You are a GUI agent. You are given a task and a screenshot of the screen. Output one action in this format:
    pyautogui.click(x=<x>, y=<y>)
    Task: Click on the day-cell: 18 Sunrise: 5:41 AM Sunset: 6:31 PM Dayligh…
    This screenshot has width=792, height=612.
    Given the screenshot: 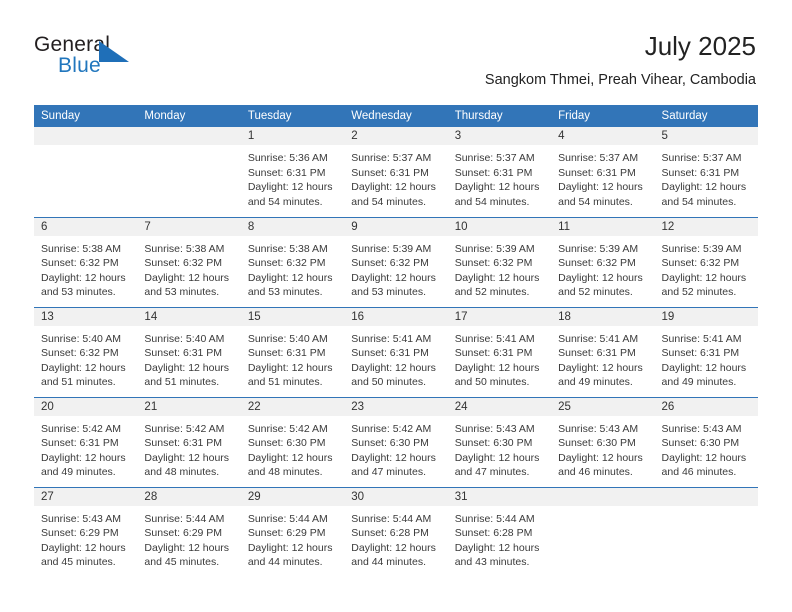 What is the action you would take?
    pyautogui.click(x=603, y=352)
    